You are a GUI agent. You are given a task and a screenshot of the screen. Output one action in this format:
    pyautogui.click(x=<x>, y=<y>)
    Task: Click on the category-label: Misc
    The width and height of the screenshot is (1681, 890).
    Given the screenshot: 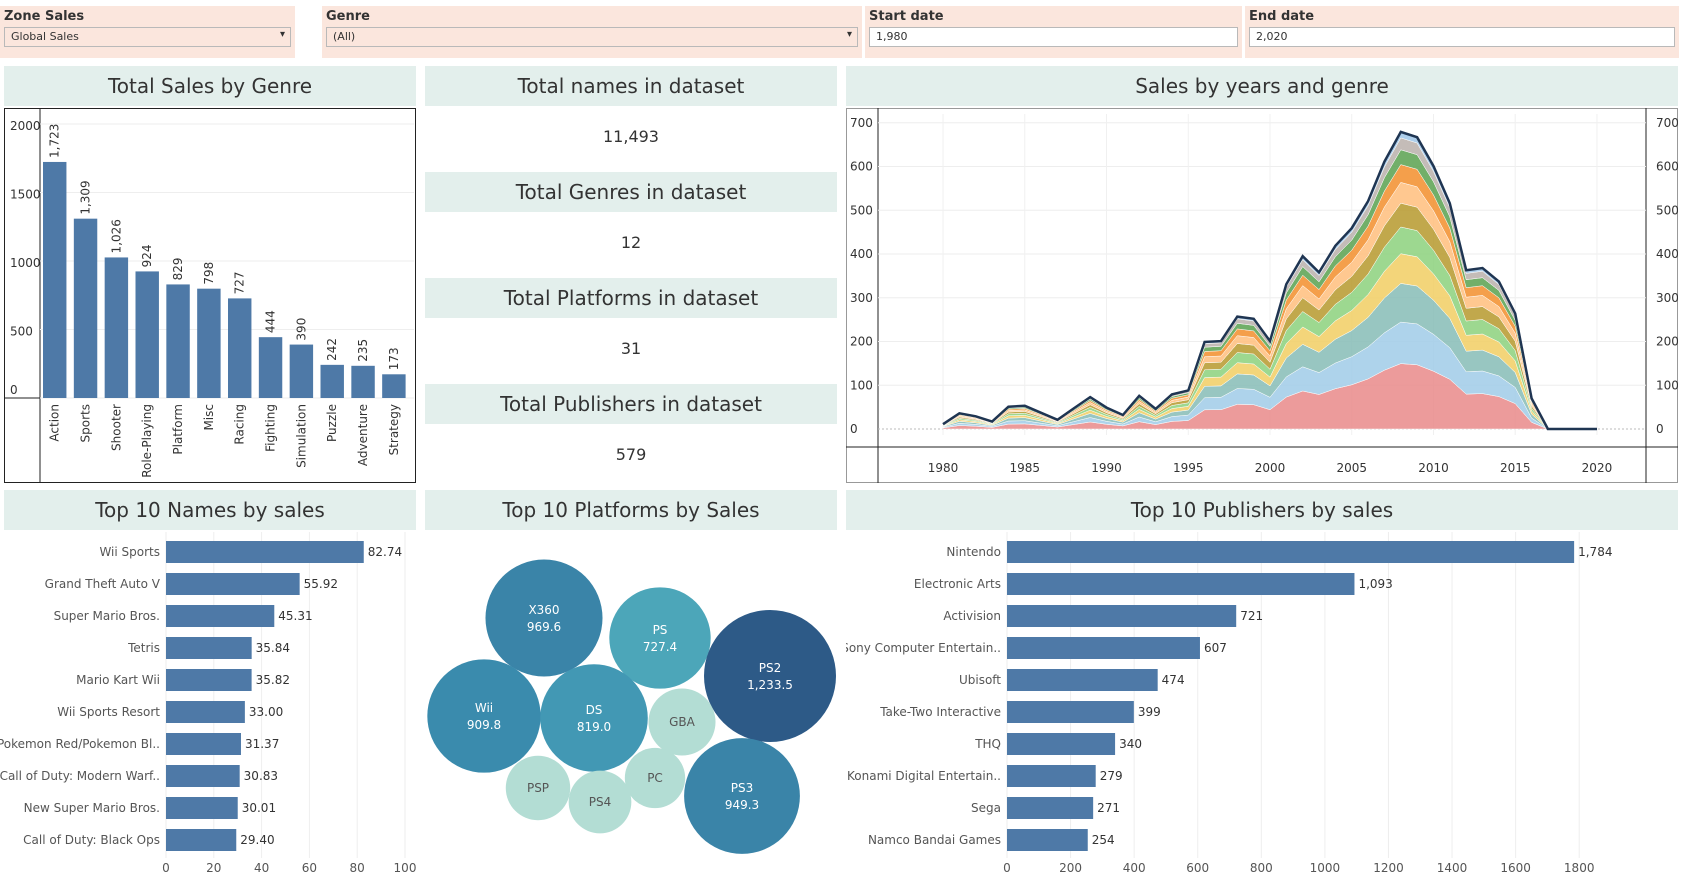 What is the action you would take?
    pyautogui.click(x=209, y=417)
    